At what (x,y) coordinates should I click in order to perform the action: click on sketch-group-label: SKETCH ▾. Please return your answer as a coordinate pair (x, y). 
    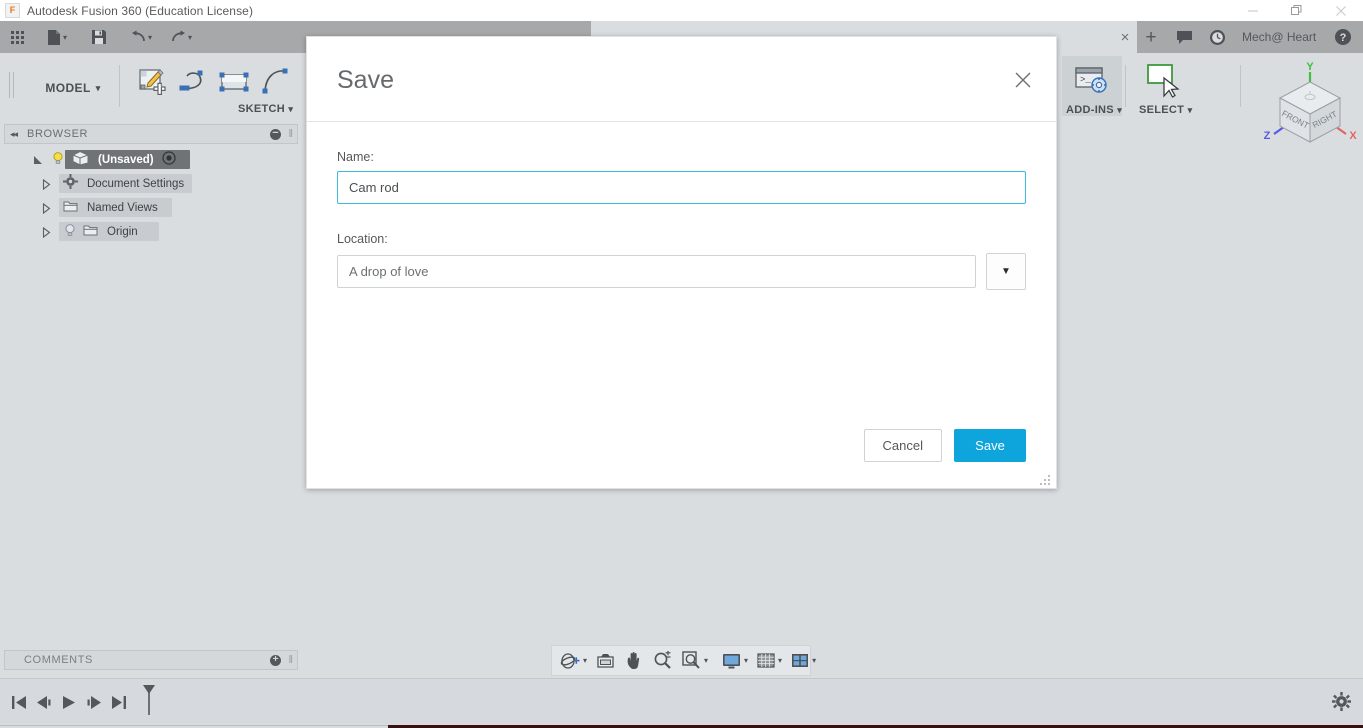
    Looking at the image, I should click on (265, 109).